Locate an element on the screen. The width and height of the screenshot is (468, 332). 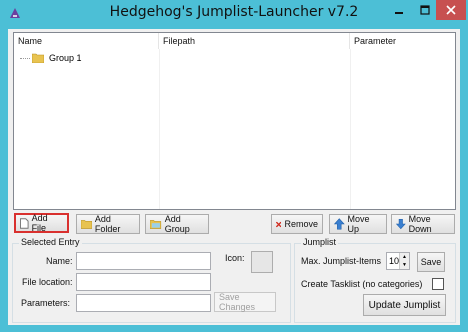
add-folder-label: Add Folder is located at coordinates (107, 224).